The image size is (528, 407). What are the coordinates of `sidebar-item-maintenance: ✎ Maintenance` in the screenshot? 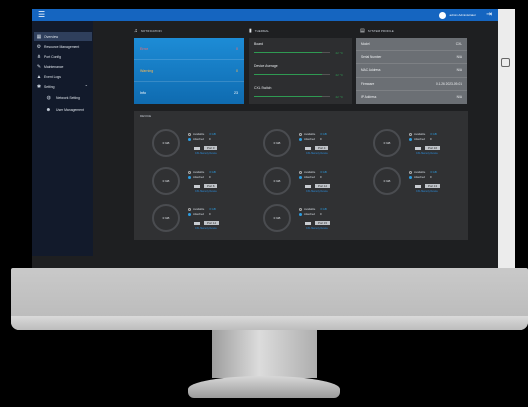 It's located at (63, 66).